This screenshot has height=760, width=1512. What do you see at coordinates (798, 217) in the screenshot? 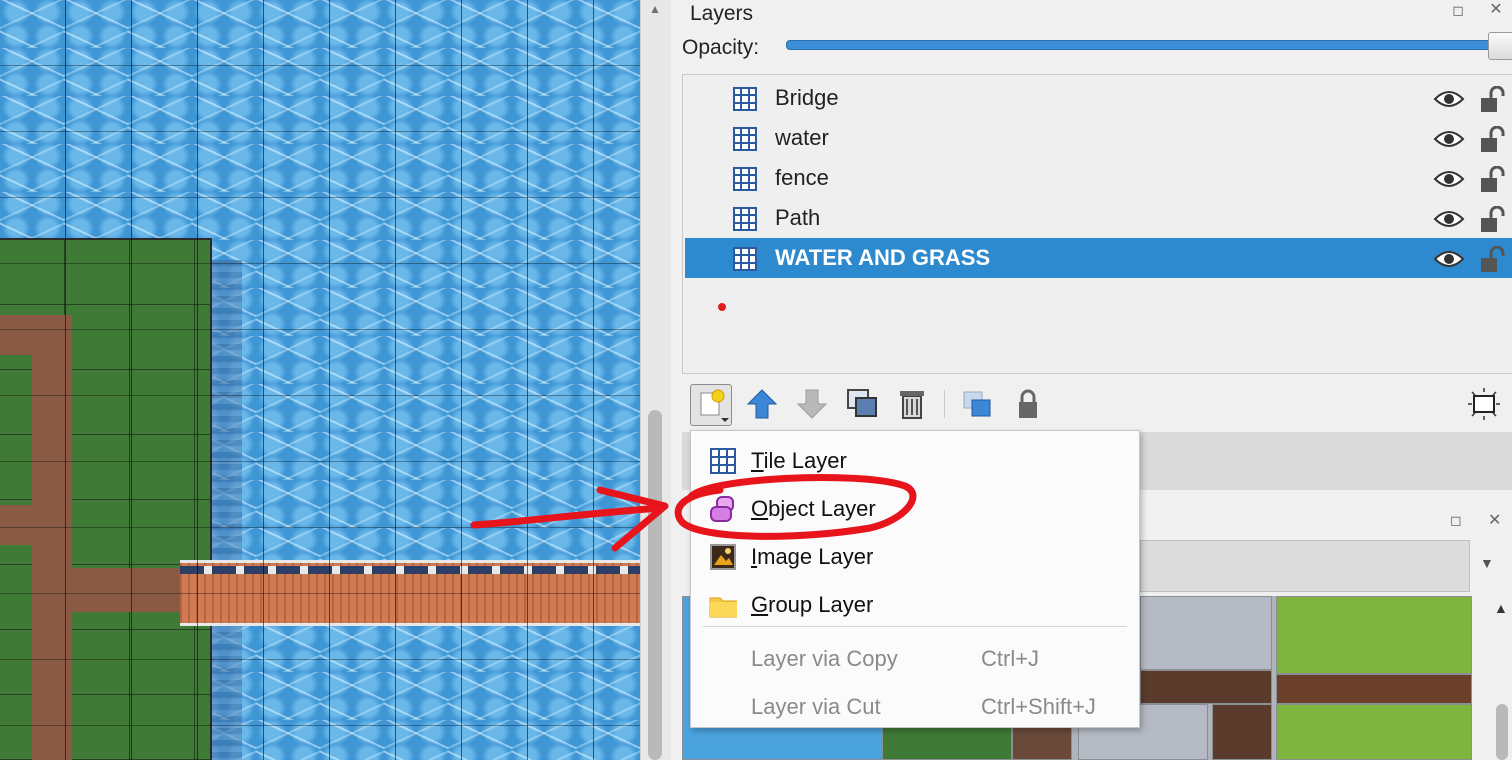
I see `layer-name: Path` at bounding box center [798, 217].